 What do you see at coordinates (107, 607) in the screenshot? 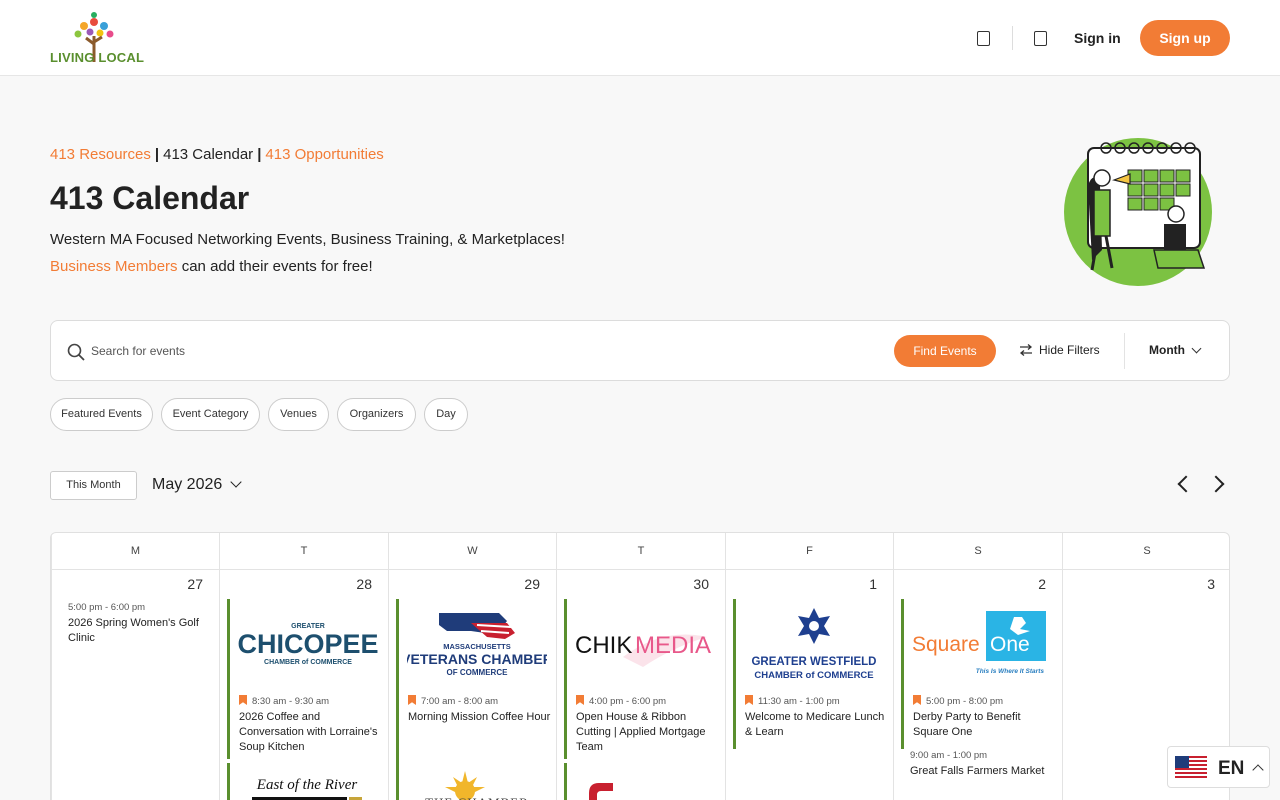
I see `event-time: 5:00 pm - 6:00 pm` at bounding box center [107, 607].